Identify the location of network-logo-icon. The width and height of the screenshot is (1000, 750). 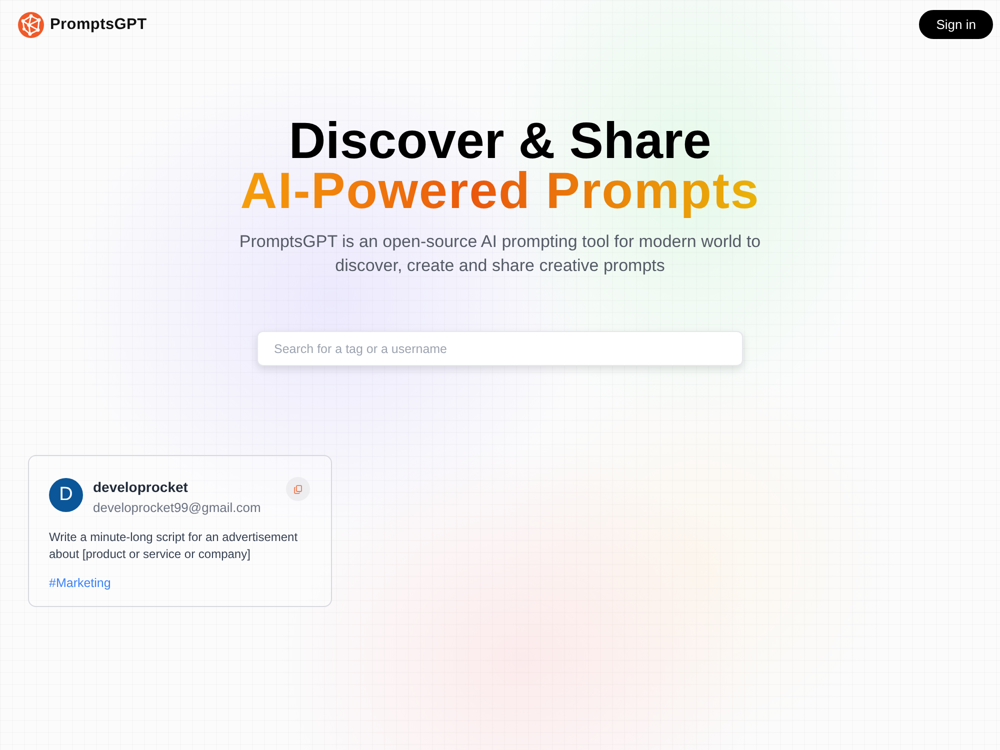
(31, 25).